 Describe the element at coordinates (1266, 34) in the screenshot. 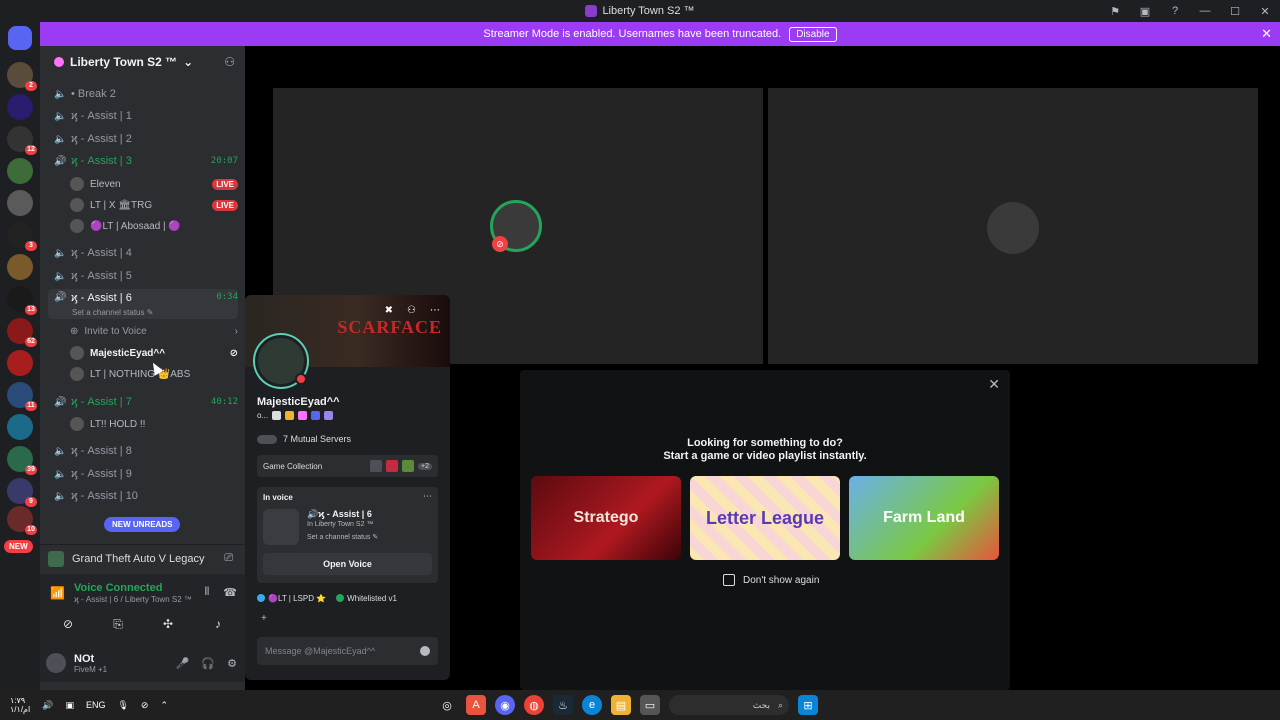

I see `banner-close-icon: ✕` at that location.